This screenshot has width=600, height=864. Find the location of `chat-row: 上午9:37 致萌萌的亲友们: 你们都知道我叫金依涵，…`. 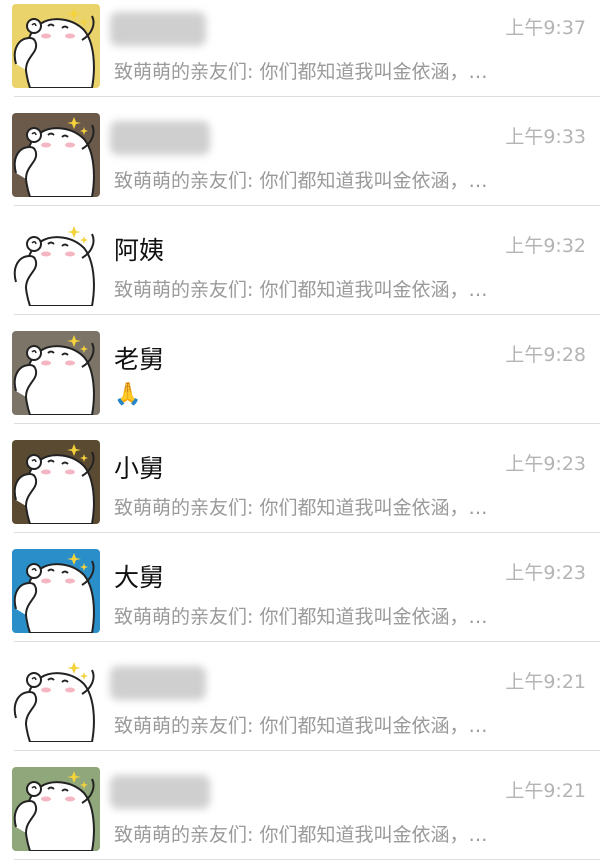

chat-row: 上午9:37 致萌萌的亲友们: 你们都知道我叫金依涵，… is located at coordinates (300, 48).